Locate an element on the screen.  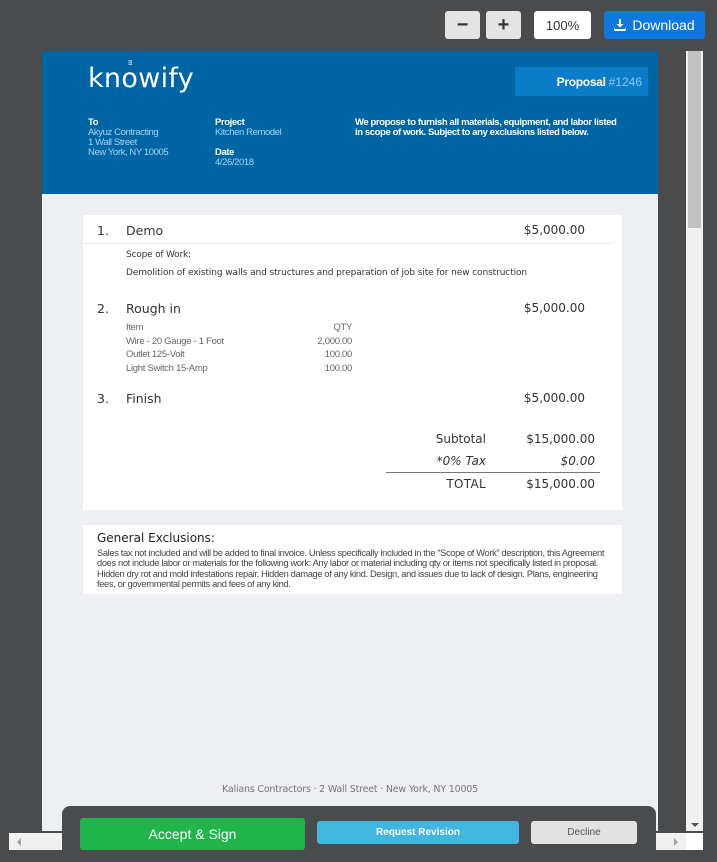
decline-button: Decline is located at coordinates (584, 832).